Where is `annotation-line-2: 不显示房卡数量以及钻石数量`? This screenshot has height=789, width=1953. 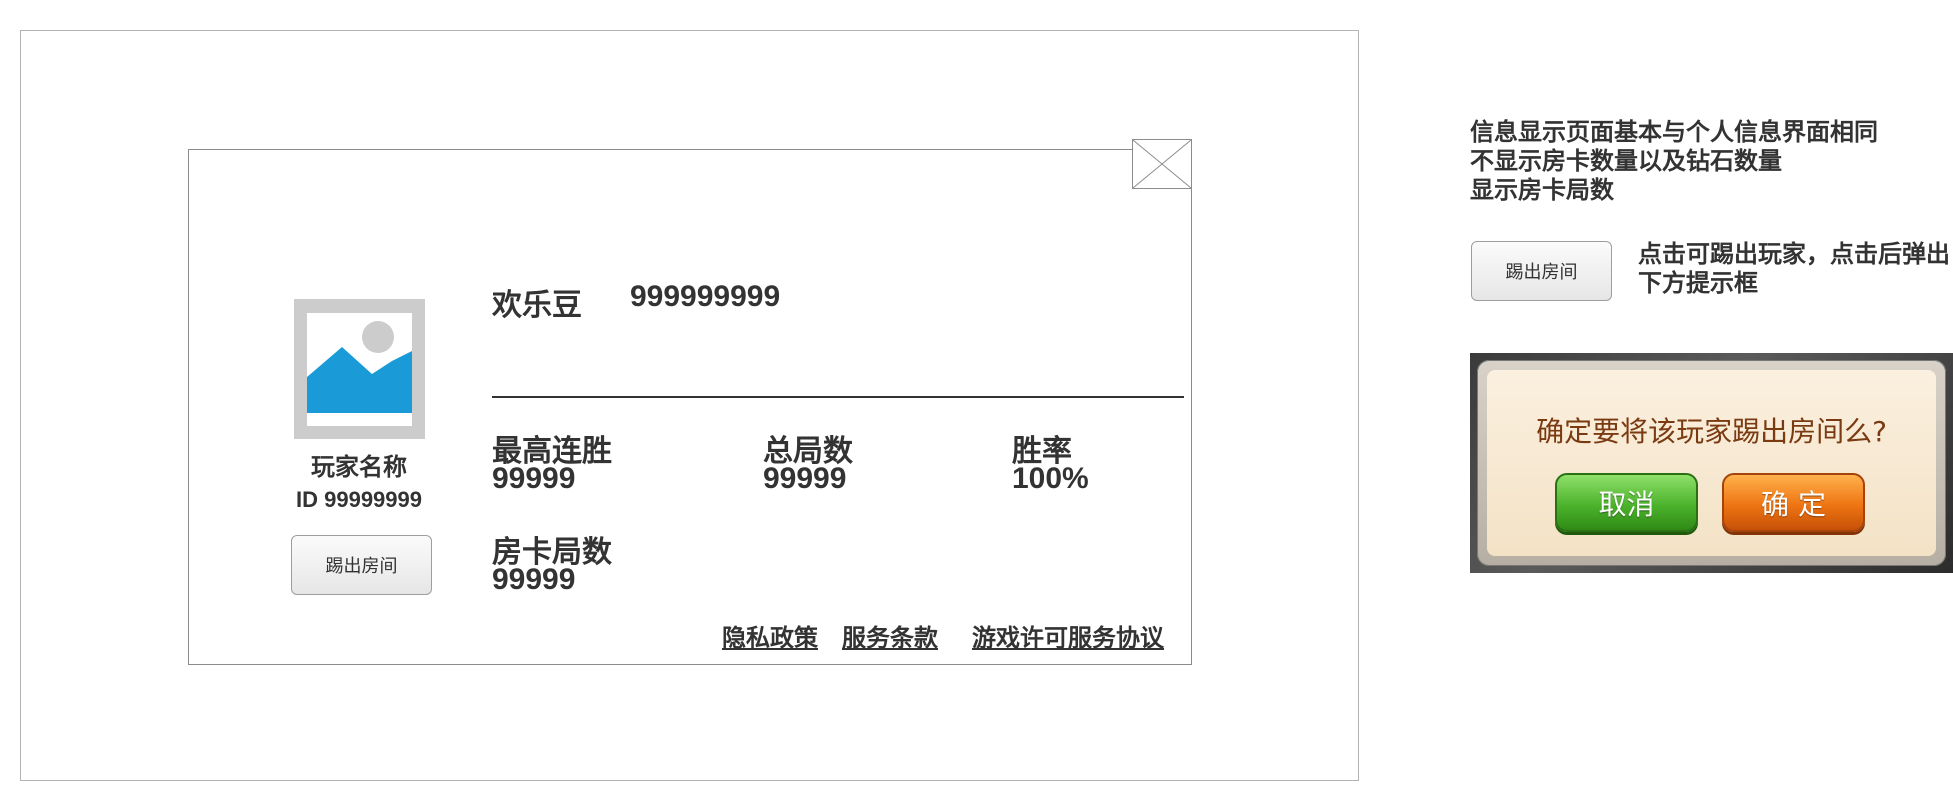 annotation-line-2: 不显示房卡数量以及钻石数量 is located at coordinates (1626, 161).